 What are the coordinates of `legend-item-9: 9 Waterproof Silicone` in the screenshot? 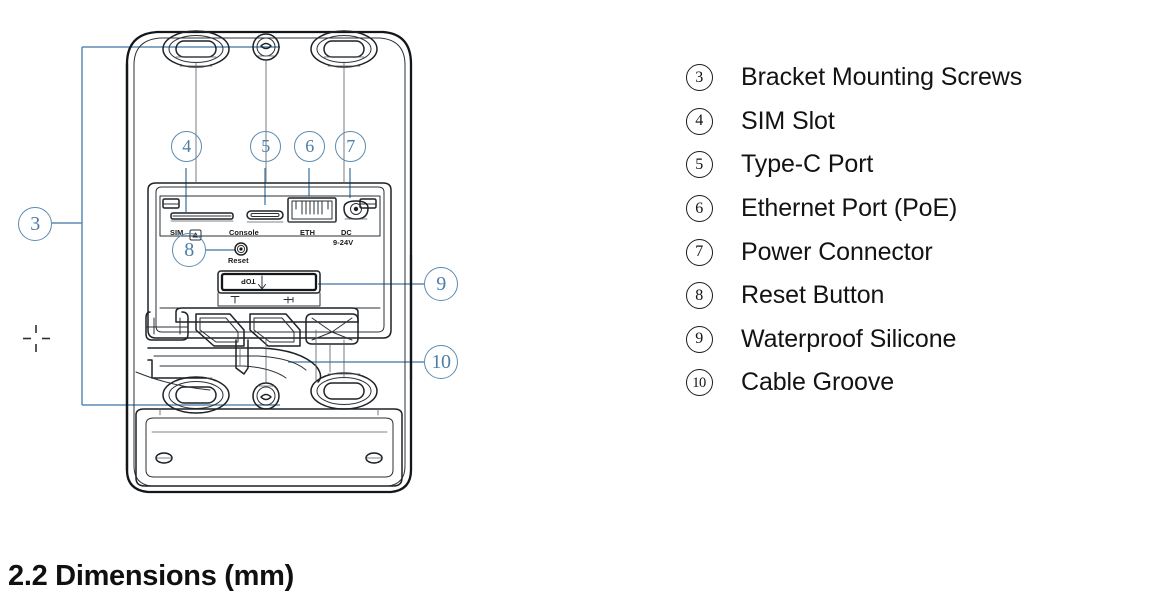 It's located at (901, 340).